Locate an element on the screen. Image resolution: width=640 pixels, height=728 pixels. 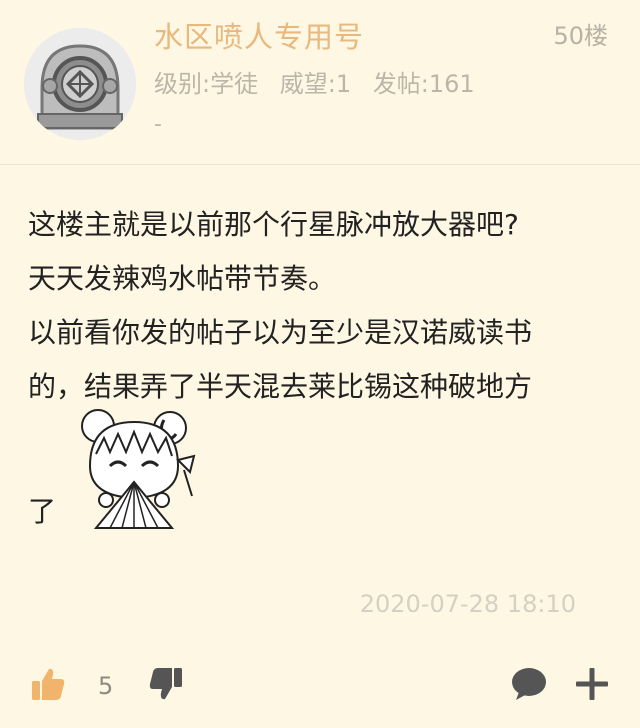
sticker-row: 了 is located at coordinates (178, 465).